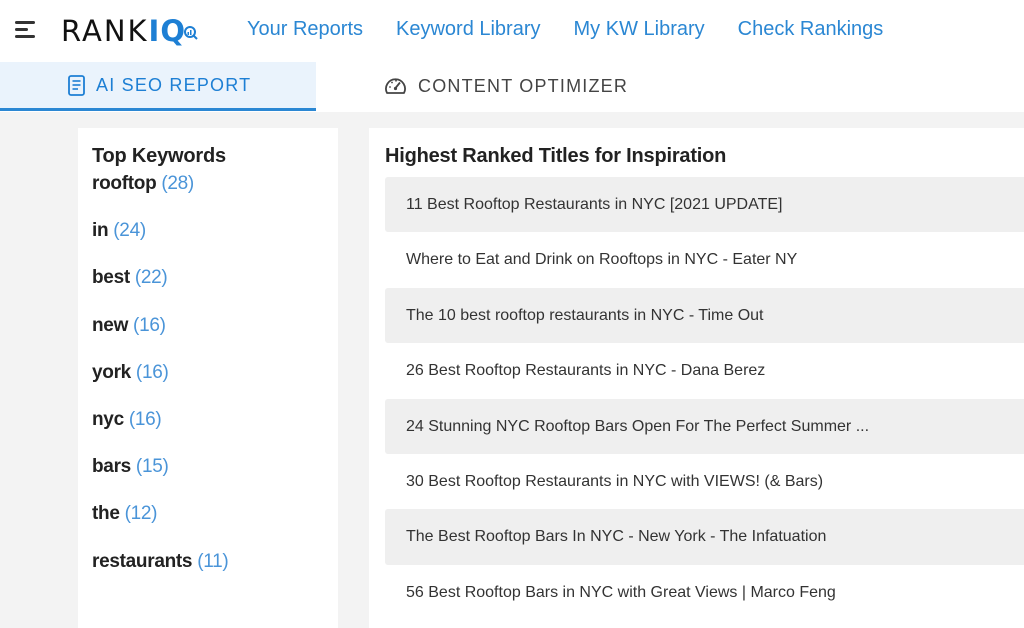 Image resolution: width=1024 pixels, height=628 pixels. I want to click on keyword-count: (15), so click(152, 467).